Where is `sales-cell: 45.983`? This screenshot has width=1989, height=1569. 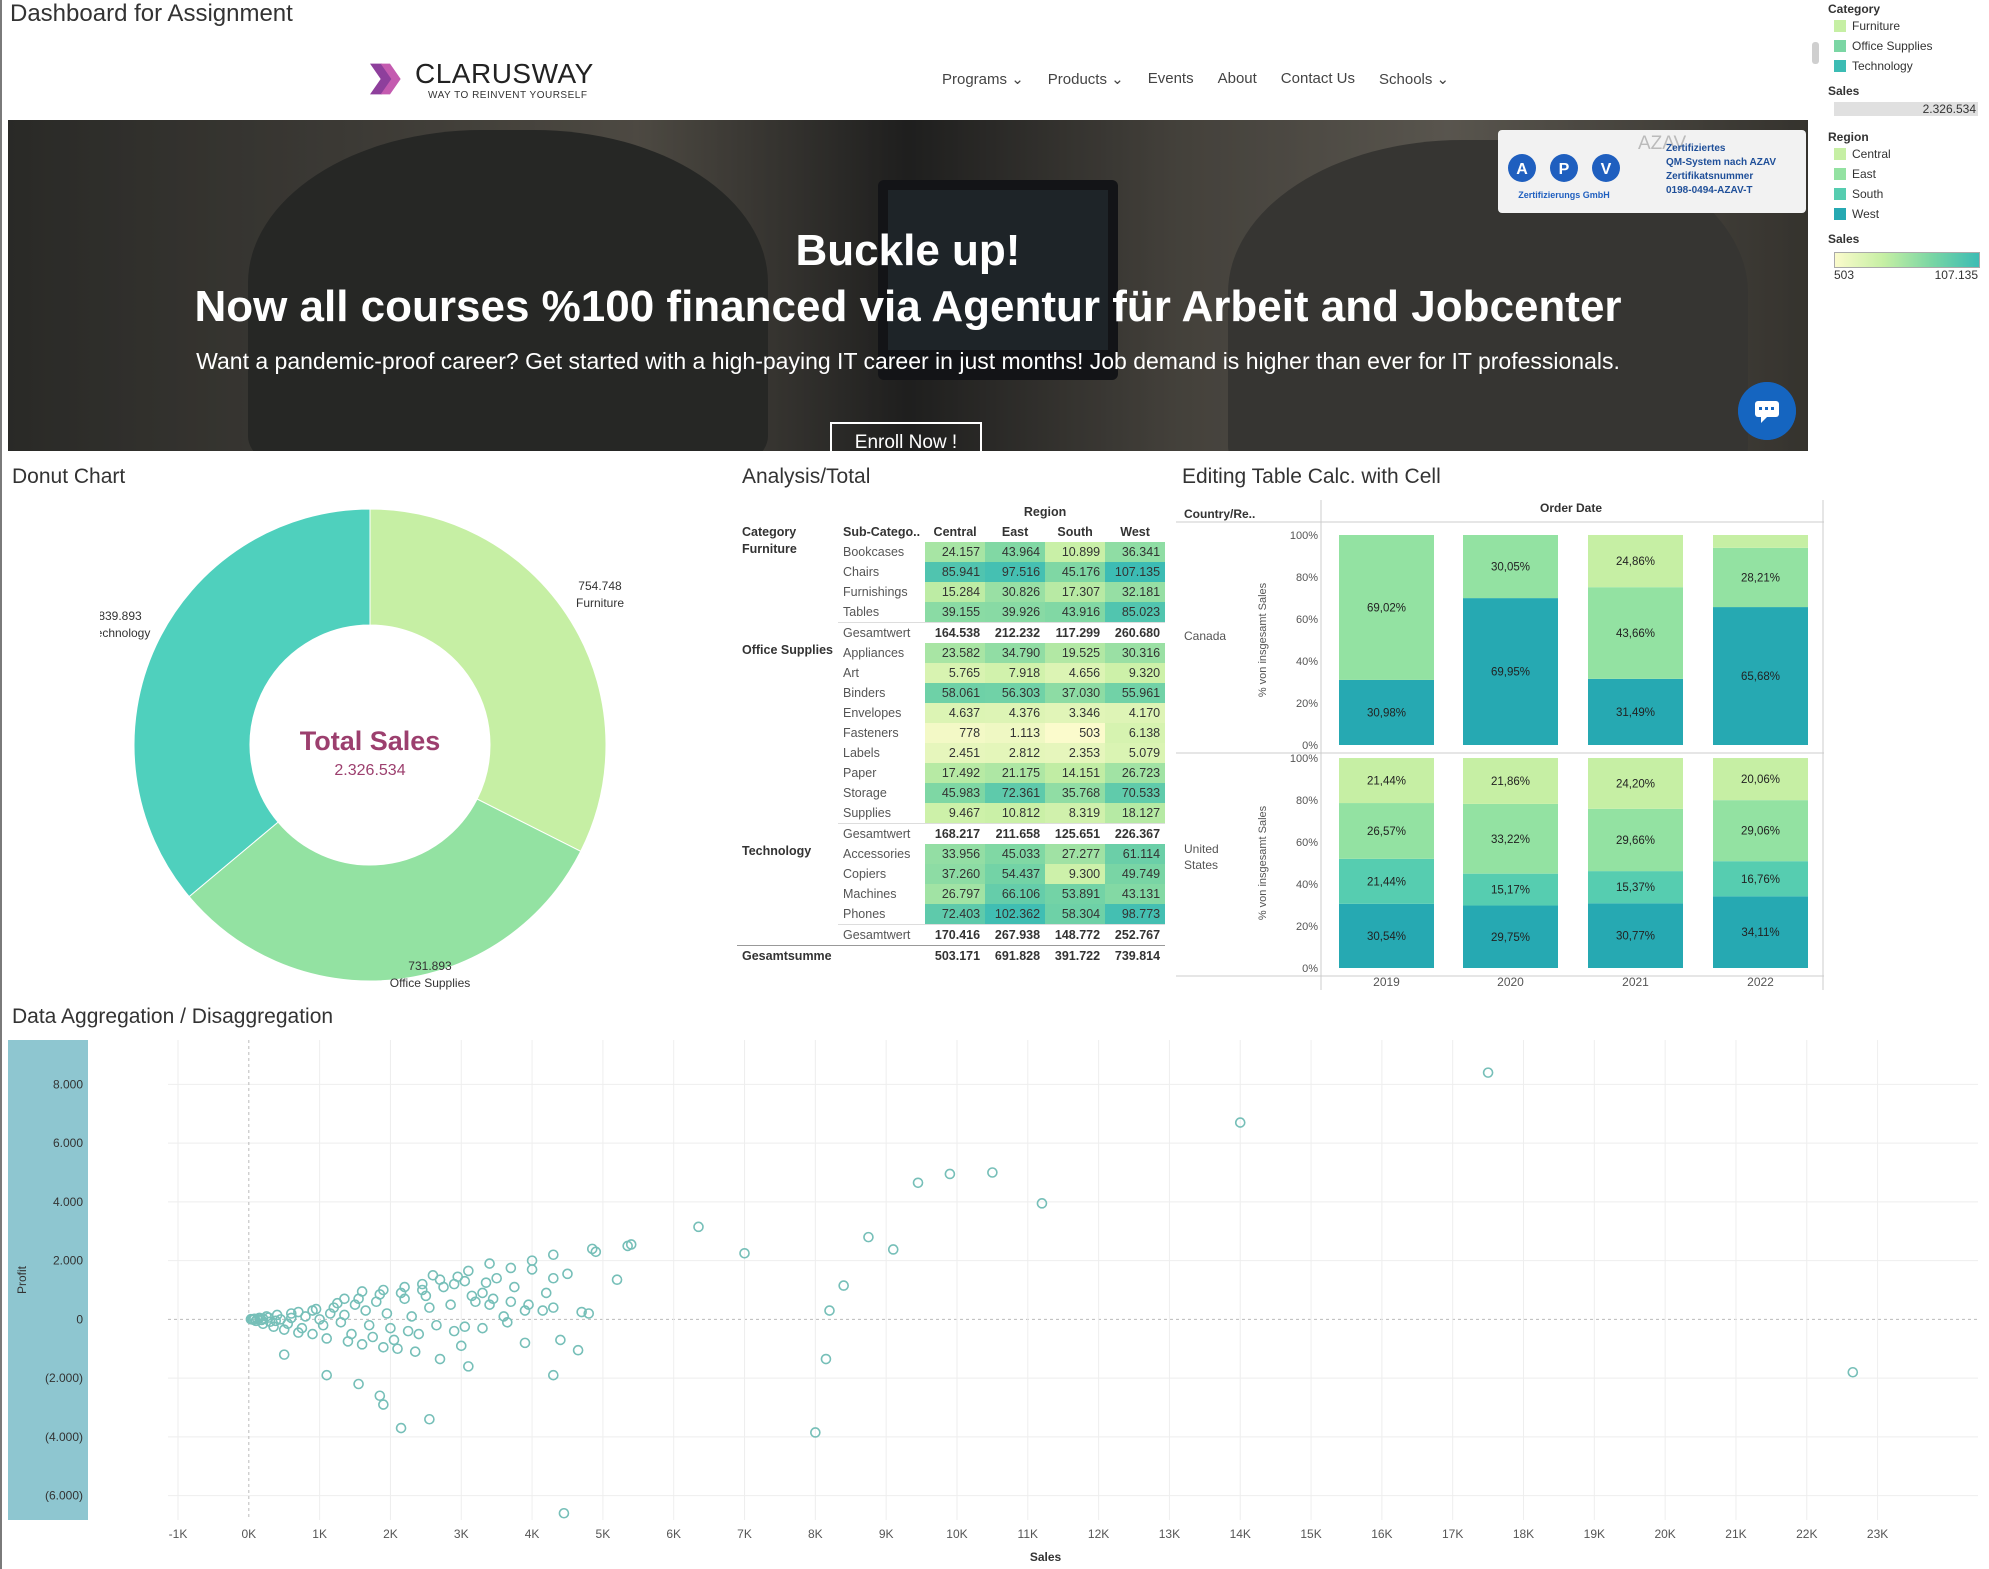 sales-cell: 45.983 is located at coordinates (955, 793).